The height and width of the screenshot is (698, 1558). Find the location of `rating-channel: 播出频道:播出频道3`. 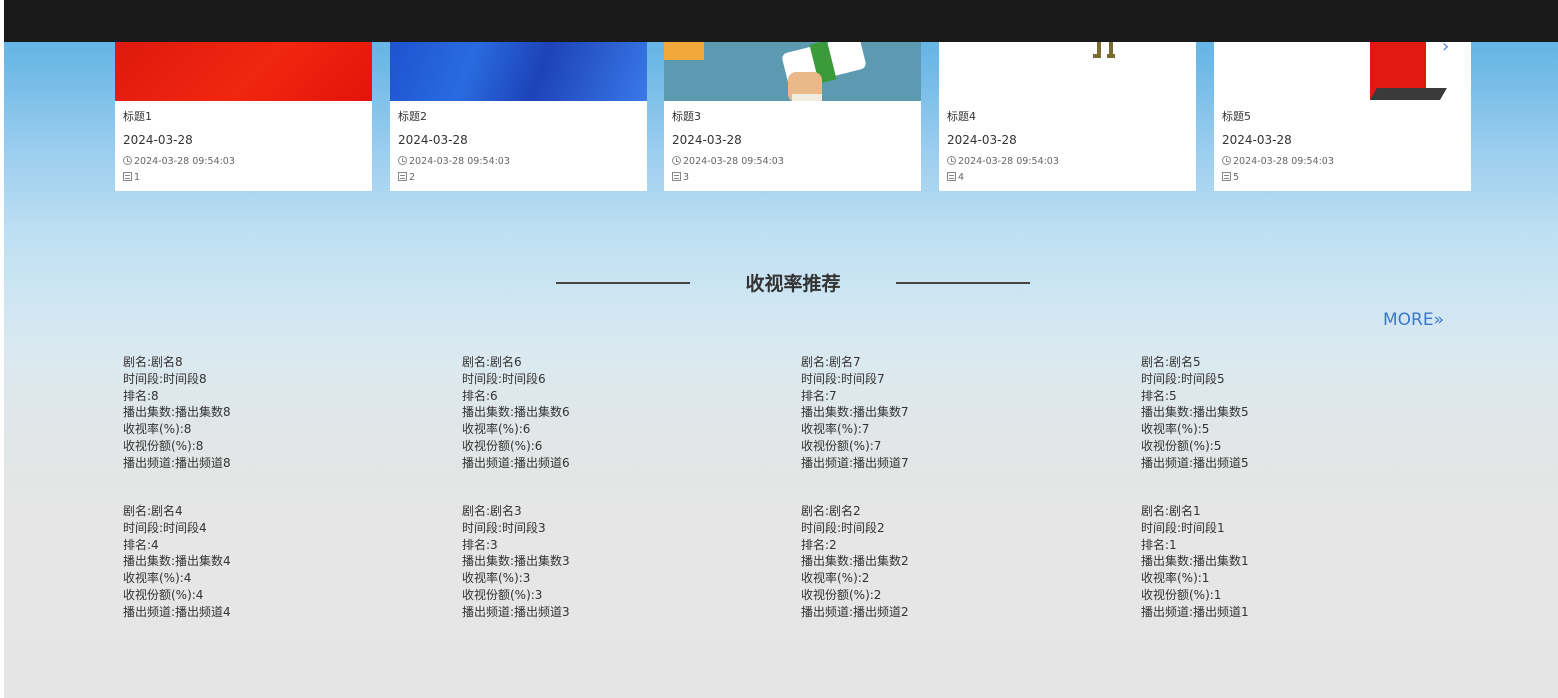

rating-channel: 播出频道:播出频道3 is located at coordinates (516, 611).